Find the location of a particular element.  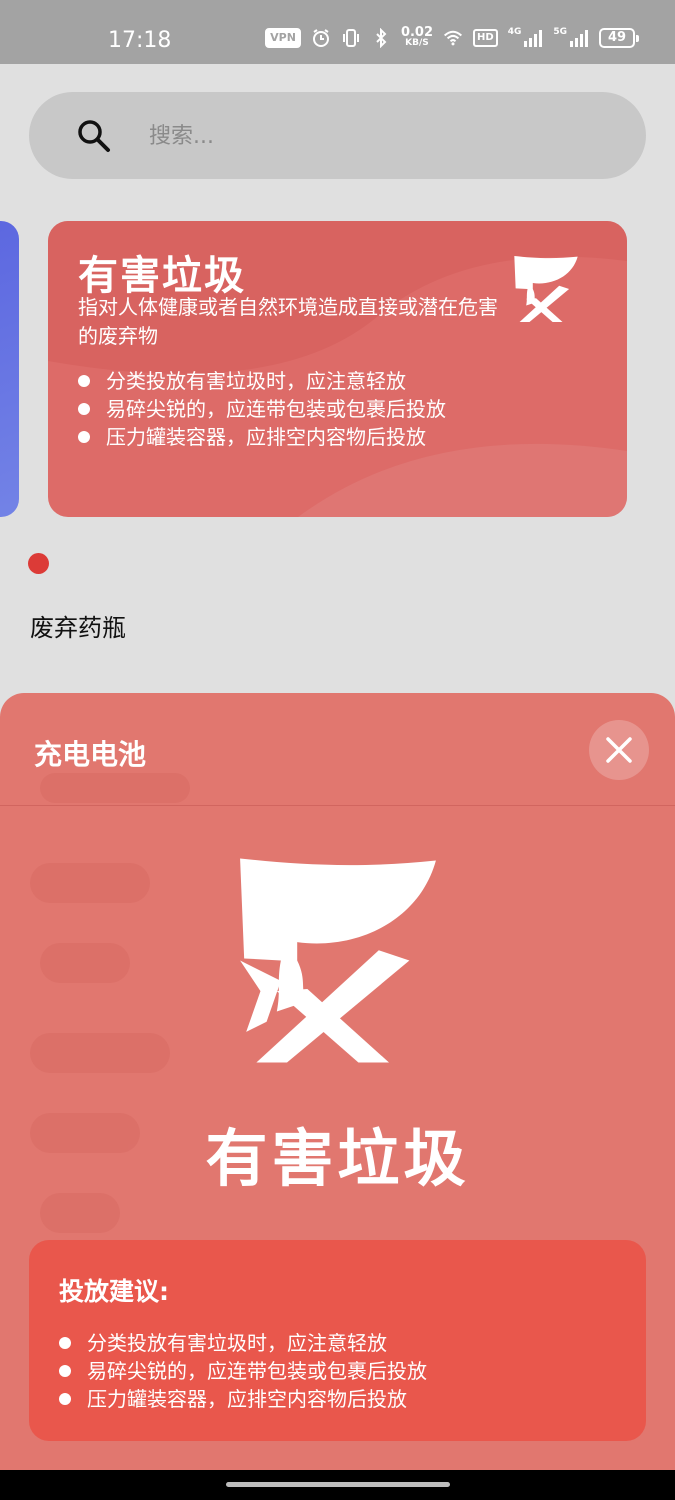

advice-item: 压力罐装容器，应排空内容物后投放 is located at coordinates (243, 1399).